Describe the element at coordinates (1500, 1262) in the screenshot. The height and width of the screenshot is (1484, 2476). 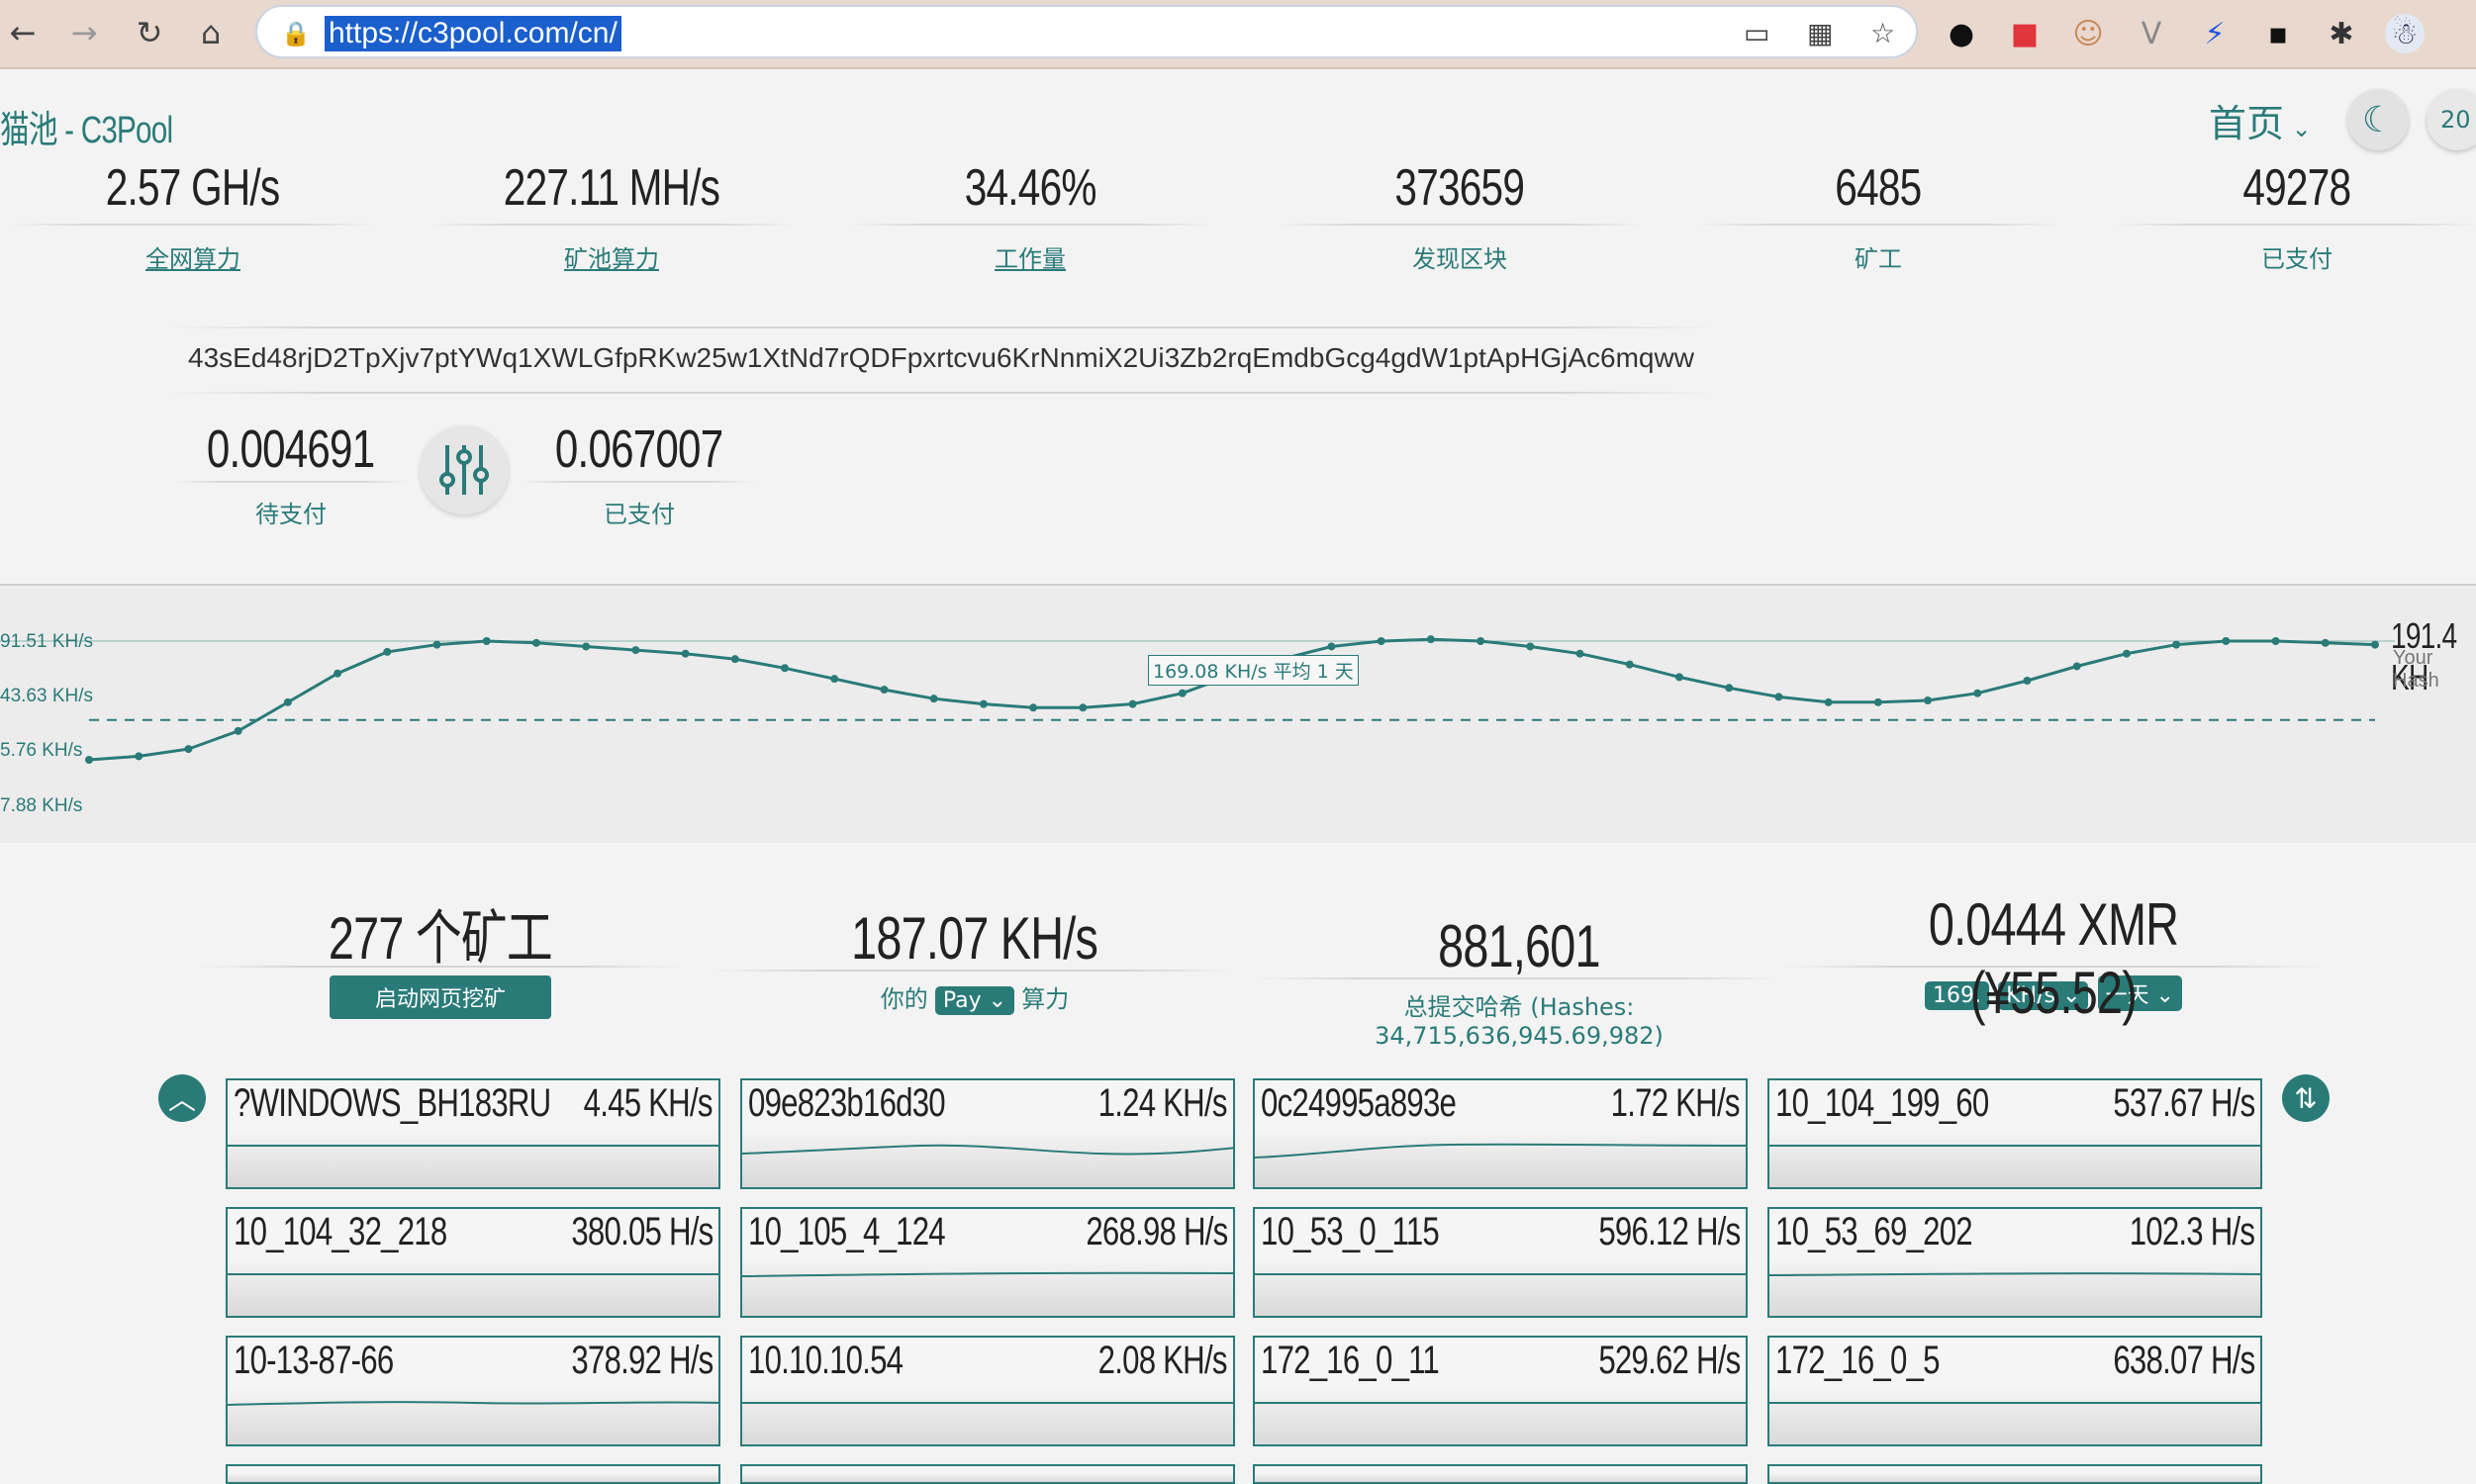
I see `worker-card: 10_53_0_115 596.12 H/s` at that location.